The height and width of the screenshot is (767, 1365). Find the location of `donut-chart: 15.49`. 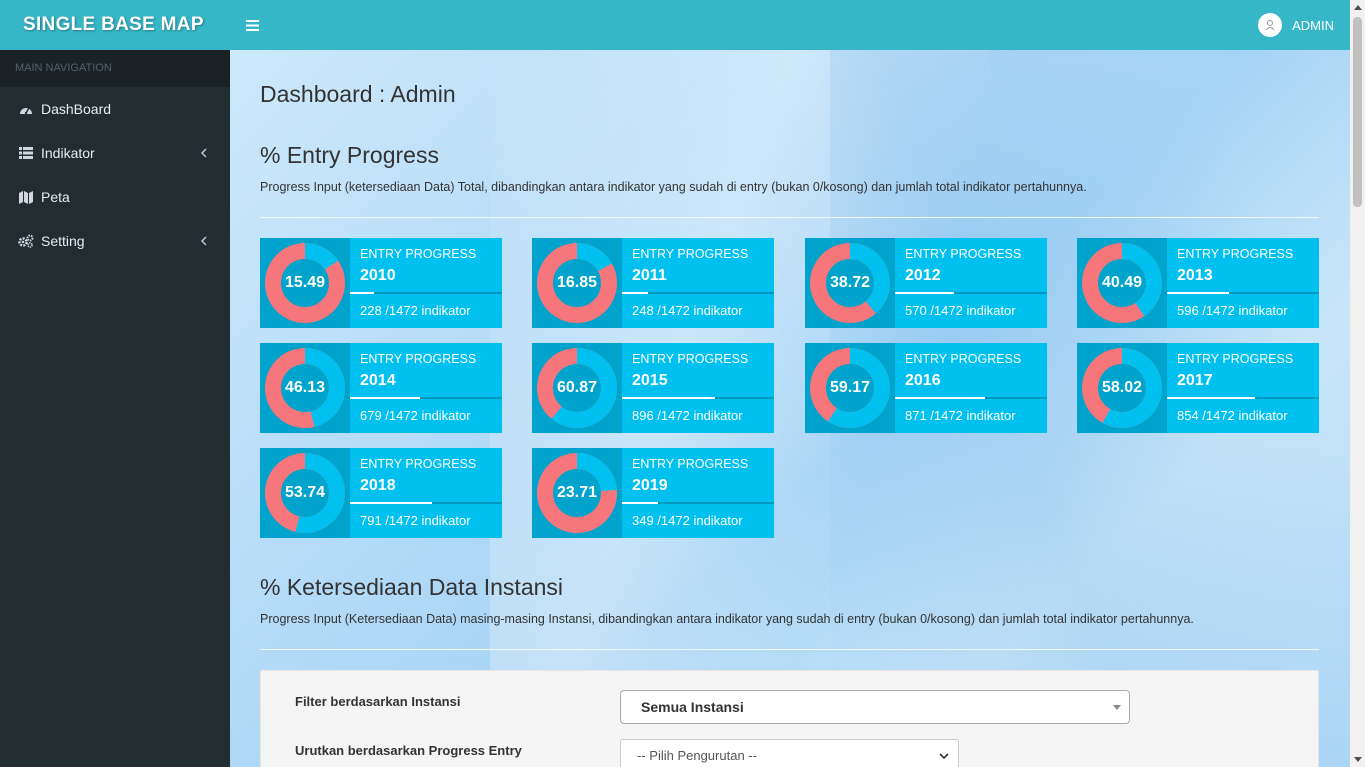

donut-chart: 15.49 is located at coordinates (305, 283).